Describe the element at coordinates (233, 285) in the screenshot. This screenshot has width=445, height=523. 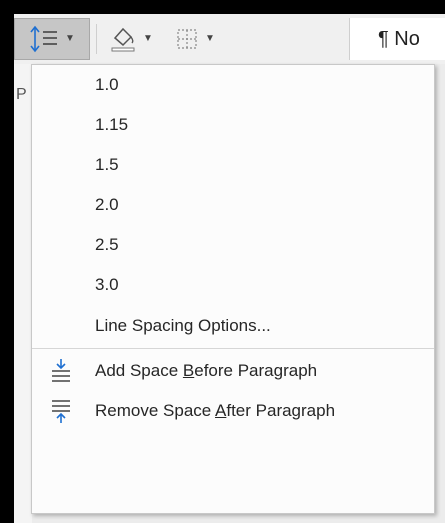
I see `menu-item-spacing-3-0: 3.0` at that location.